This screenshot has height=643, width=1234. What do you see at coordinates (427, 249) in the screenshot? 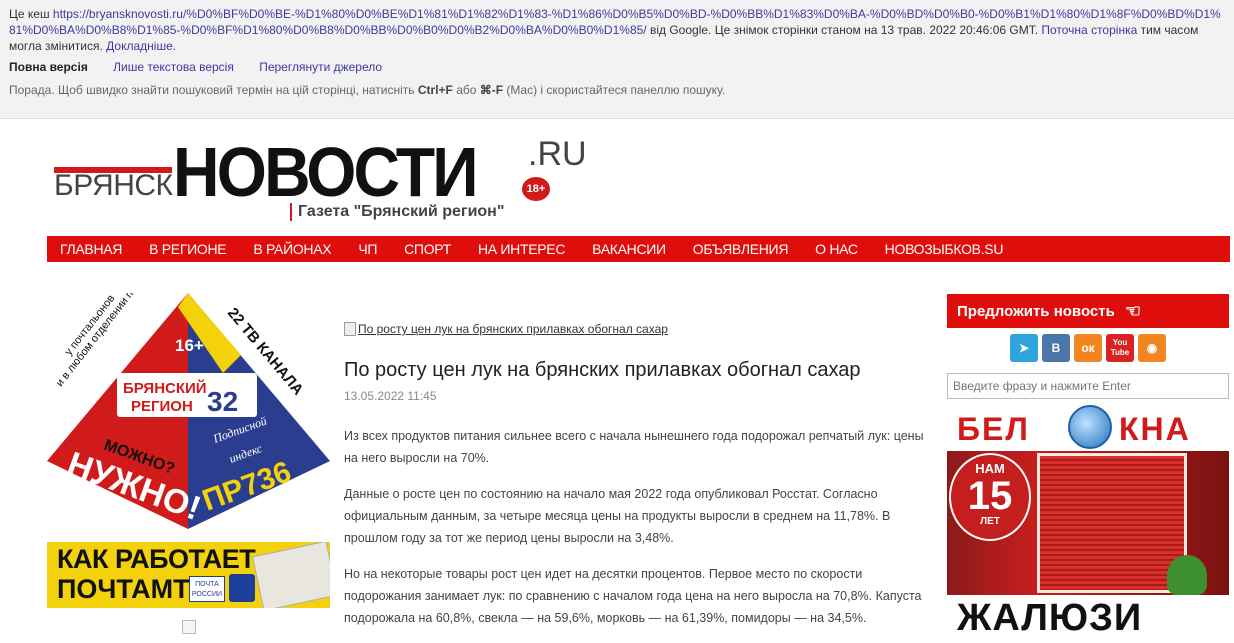
I see `nav-item: СПОРТ` at bounding box center [427, 249].